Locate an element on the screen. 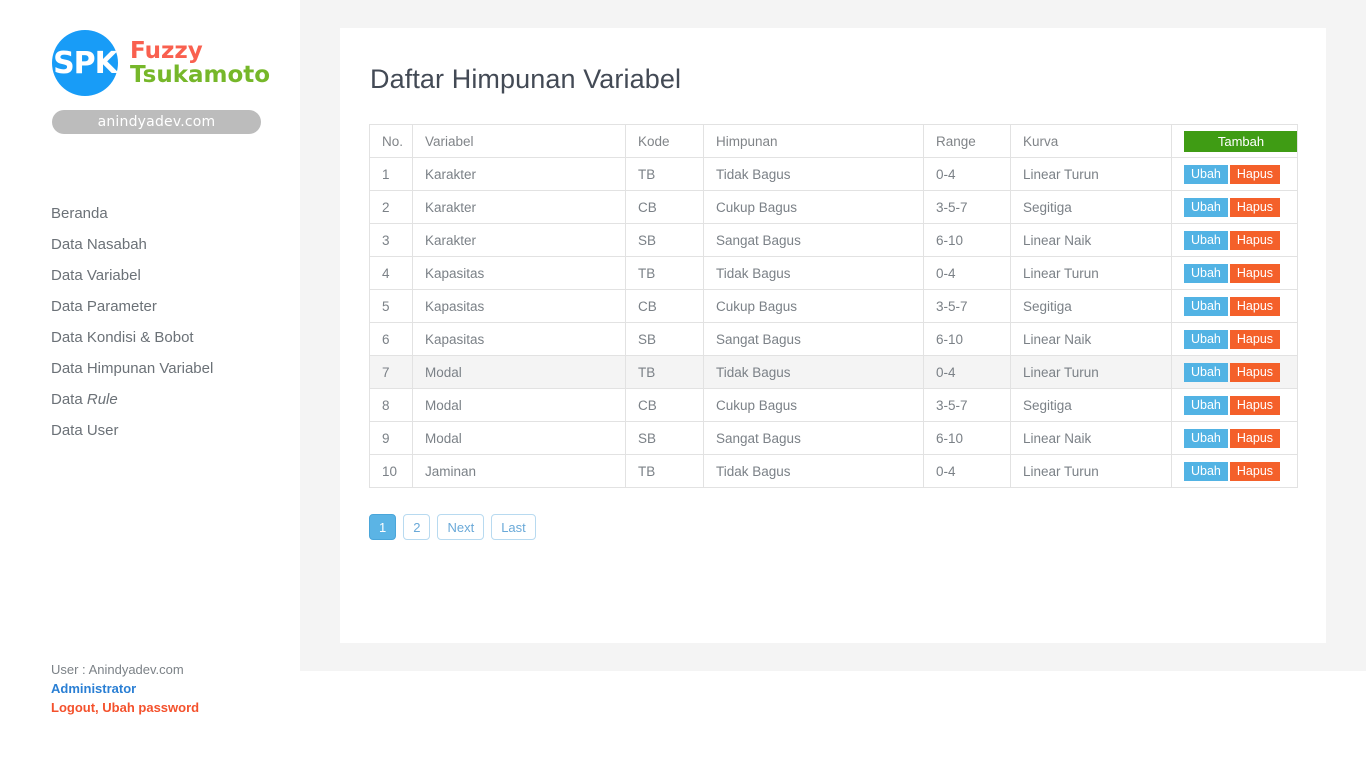  pagination: 1 2 Next Last is located at coordinates (833, 514).